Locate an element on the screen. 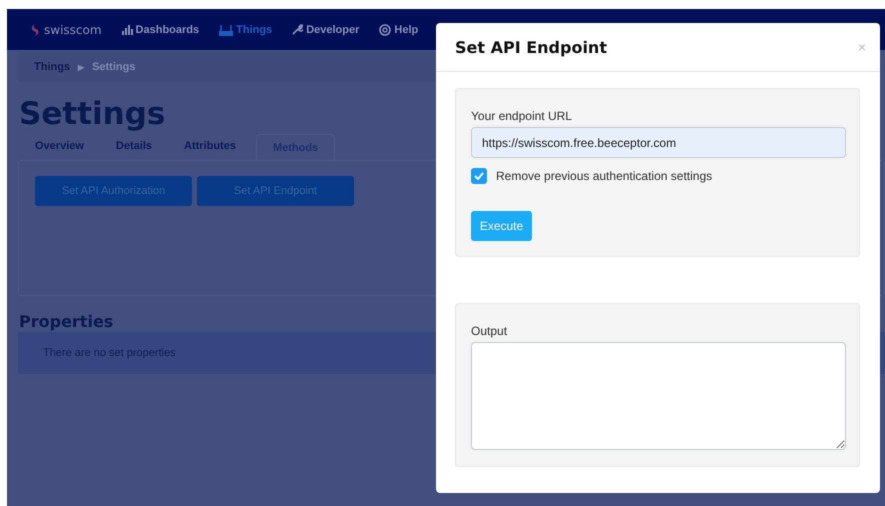  field-label: Your endpoint URL is located at coordinates (522, 116).